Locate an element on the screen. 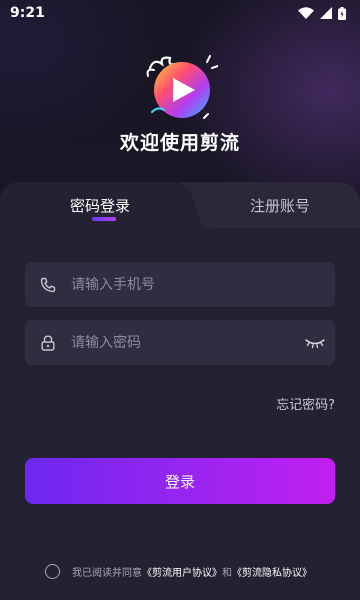 Image resolution: width=360 pixels, height=600 pixels. agreement-checkbox is located at coordinates (52, 571).